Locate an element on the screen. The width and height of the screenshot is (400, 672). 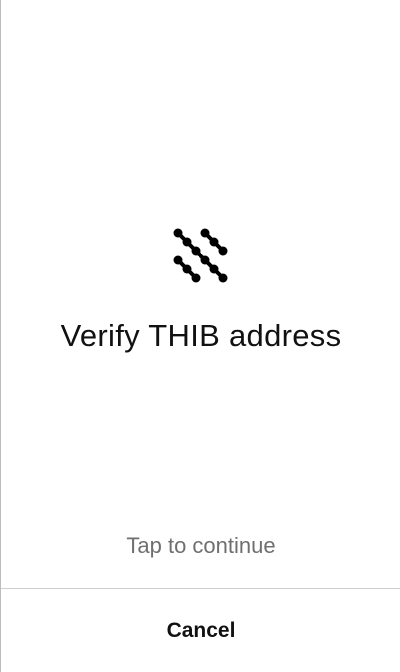
page-title: Verify THIB address is located at coordinates (201, 335).